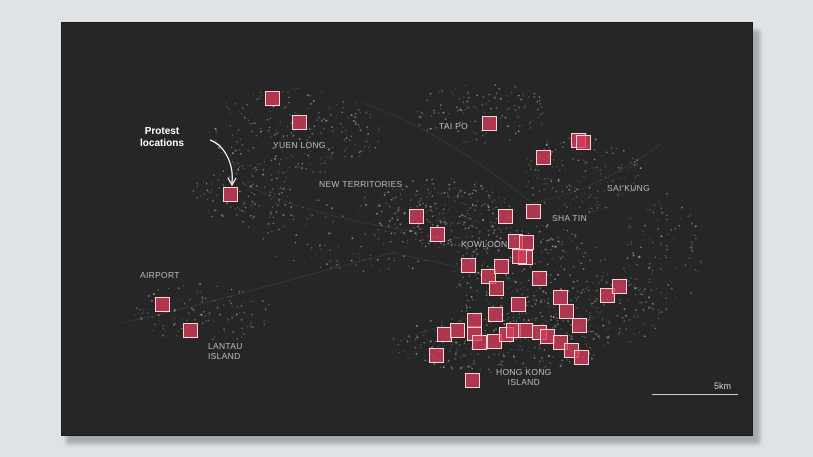 This screenshot has height=457, width=813. What do you see at coordinates (524, 382) in the screenshot?
I see `hk-island-line-2: ISLAND` at bounding box center [524, 382].